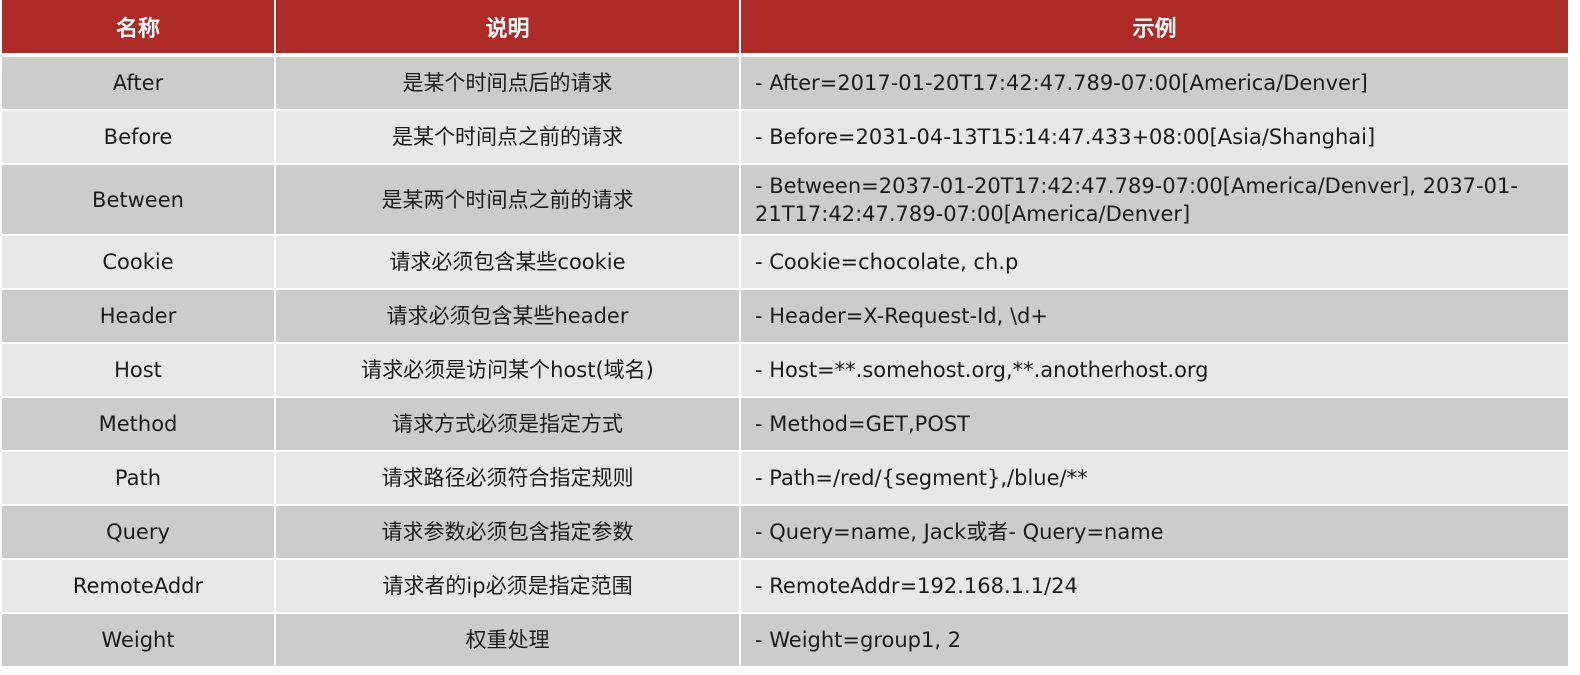  I want to click on cell-description: 请求必须包含某些cookie, so click(507, 262).